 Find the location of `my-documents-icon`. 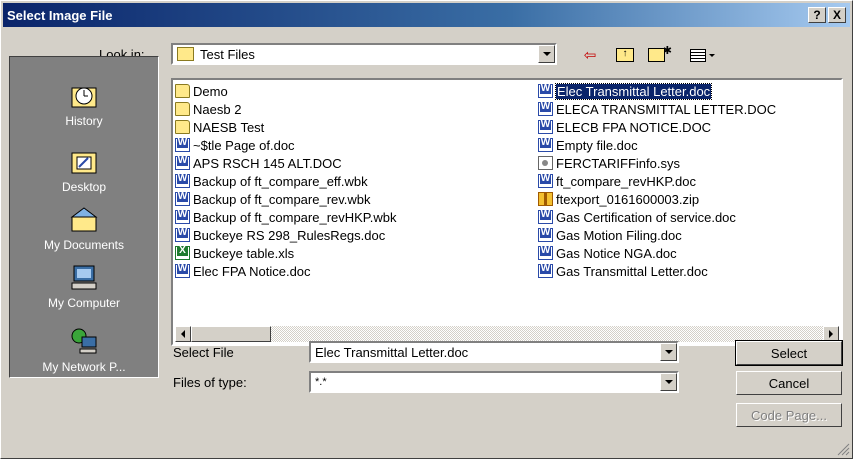

my-documents-icon is located at coordinates (84, 219).